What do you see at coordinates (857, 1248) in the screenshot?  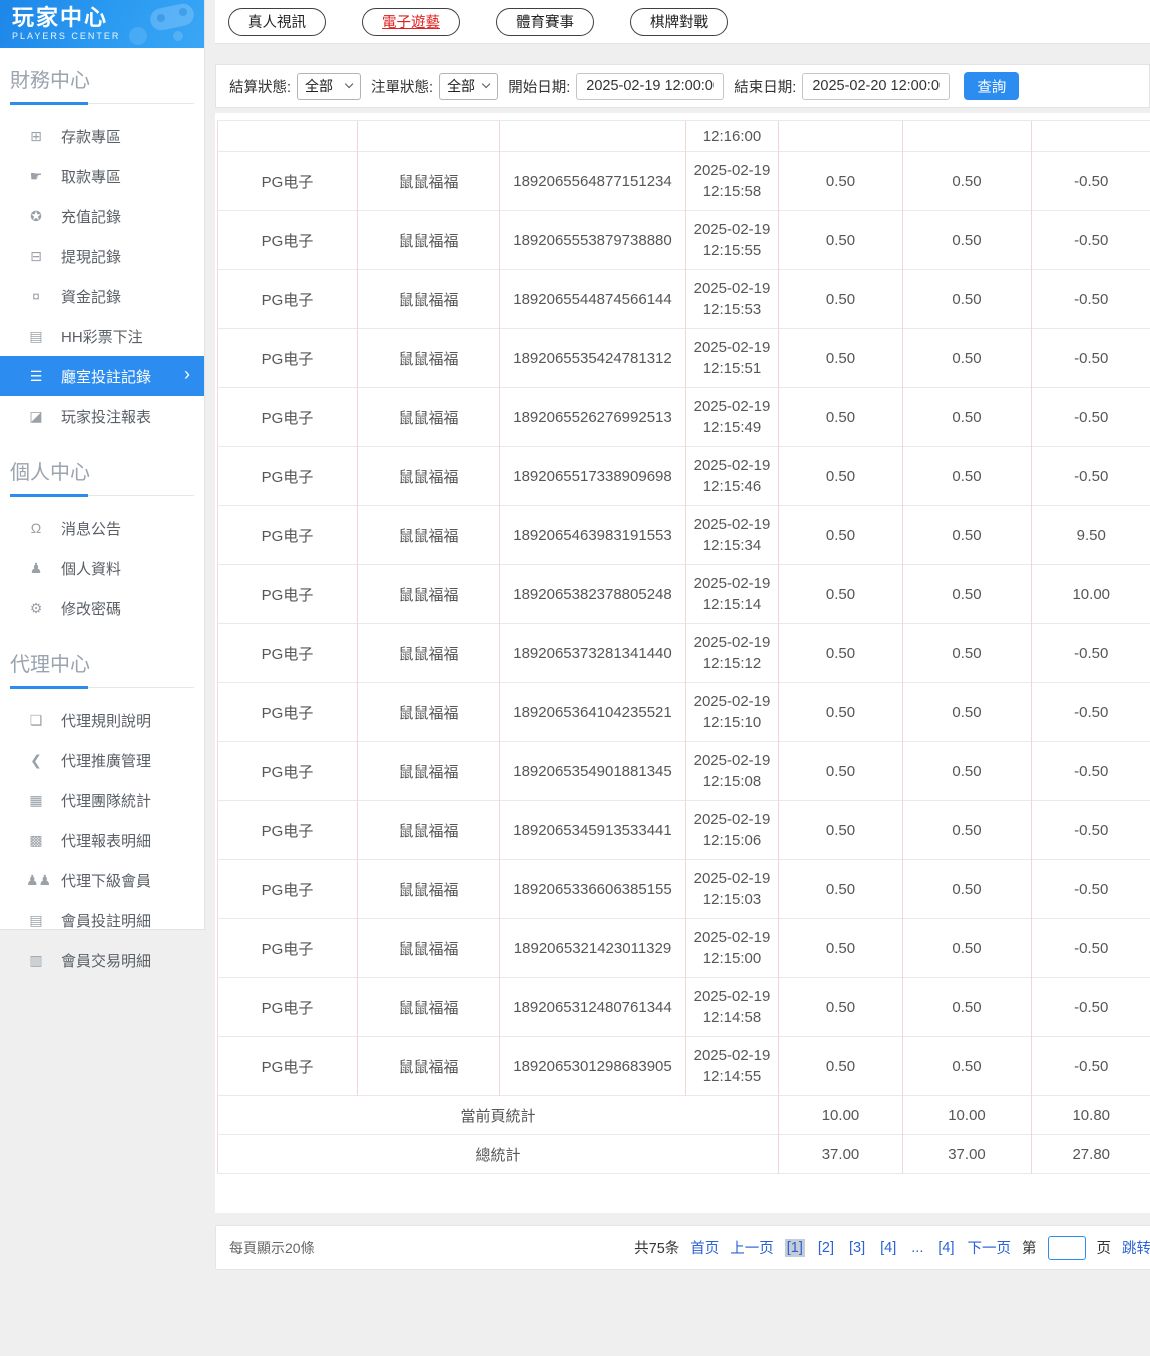 I see `page-number-link: [3]` at bounding box center [857, 1248].